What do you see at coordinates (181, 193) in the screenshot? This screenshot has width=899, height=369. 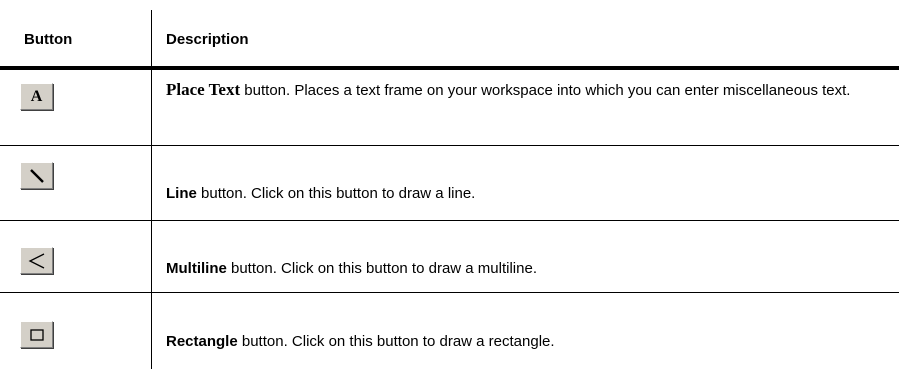 I see `line-name: Line` at bounding box center [181, 193].